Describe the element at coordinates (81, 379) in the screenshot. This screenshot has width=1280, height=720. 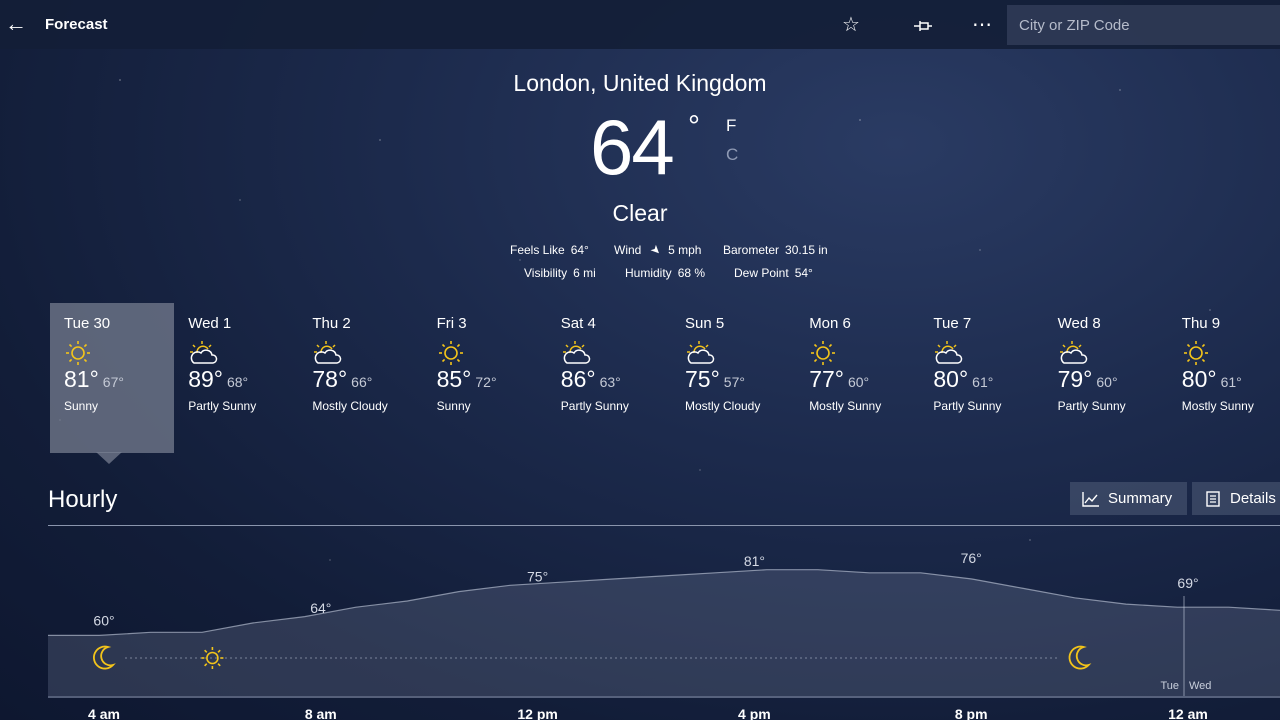
I see `high-temperature: 81°` at that location.